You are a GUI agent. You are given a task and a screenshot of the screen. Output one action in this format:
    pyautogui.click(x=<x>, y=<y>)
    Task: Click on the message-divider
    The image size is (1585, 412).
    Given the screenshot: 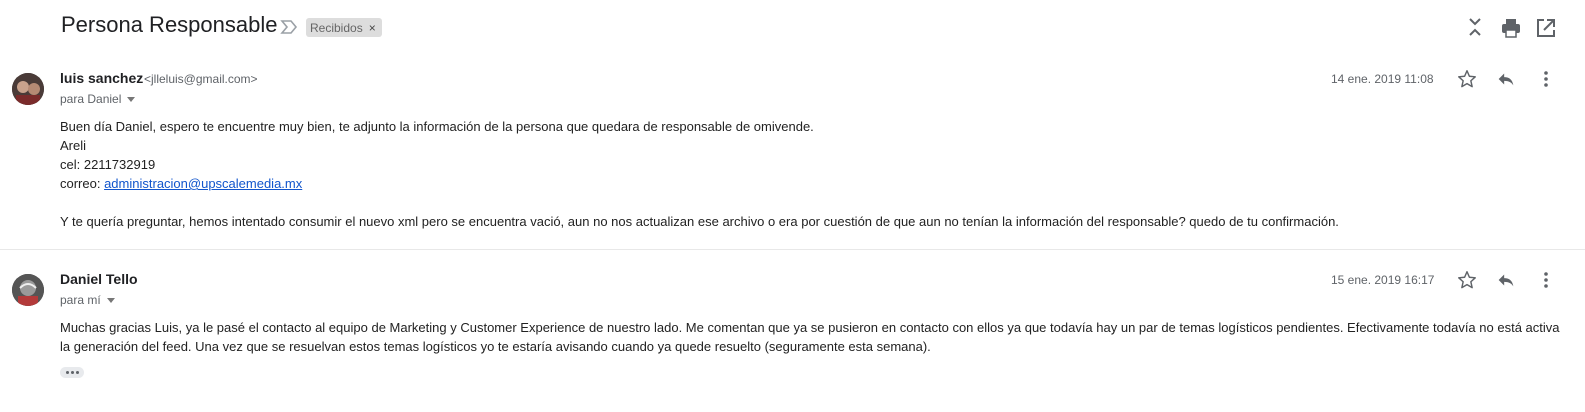 What is the action you would take?
    pyautogui.click(x=792, y=249)
    